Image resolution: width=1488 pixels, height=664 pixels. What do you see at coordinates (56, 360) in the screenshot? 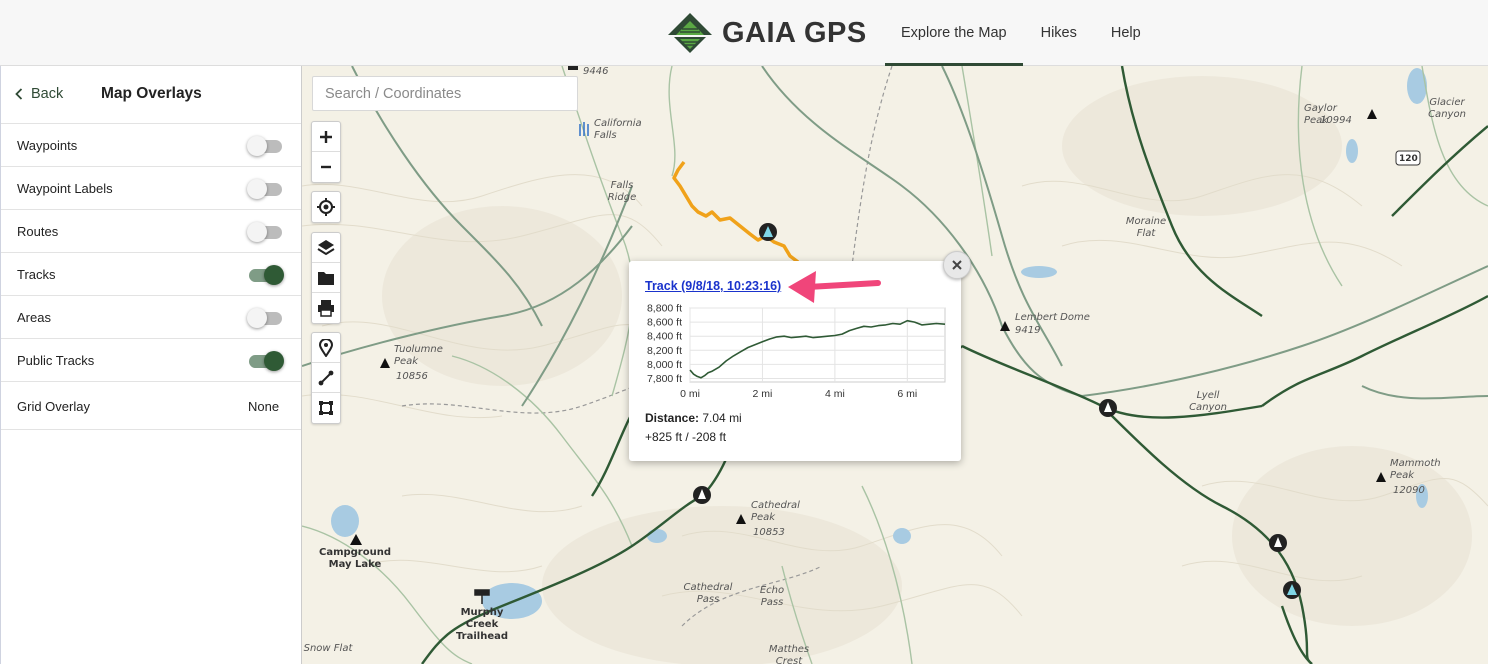
I see `overlay-label: Public Tracks` at bounding box center [56, 360].